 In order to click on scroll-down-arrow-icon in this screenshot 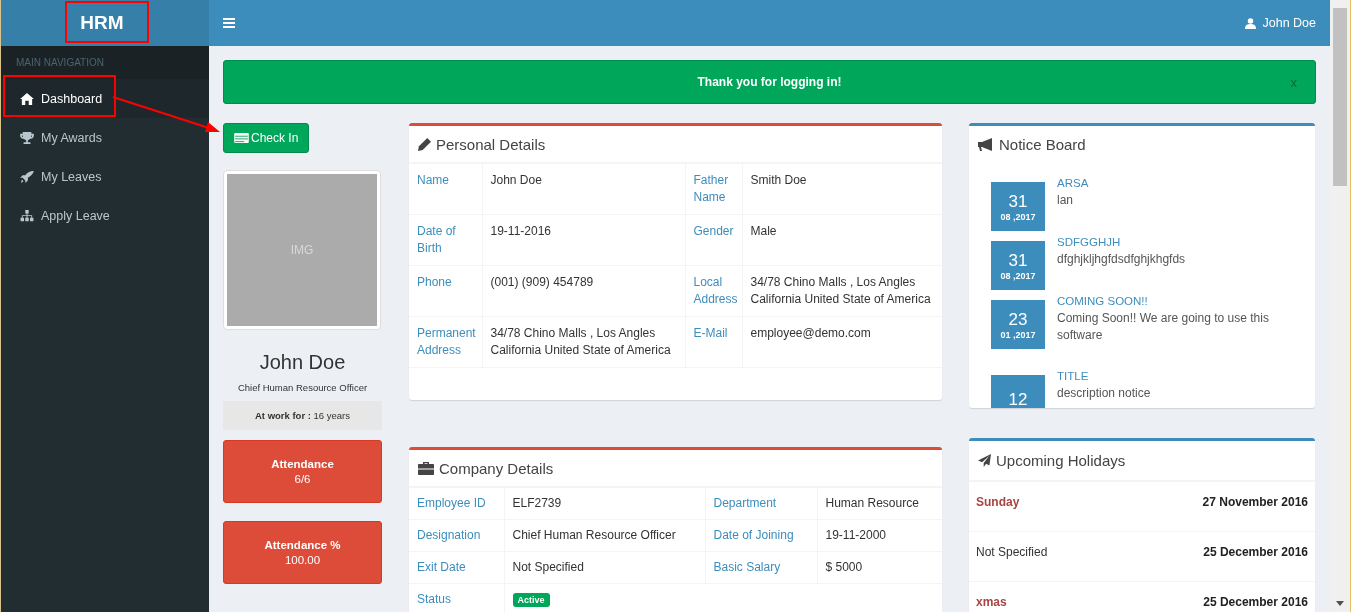, I will do `click(1340, 603)`.